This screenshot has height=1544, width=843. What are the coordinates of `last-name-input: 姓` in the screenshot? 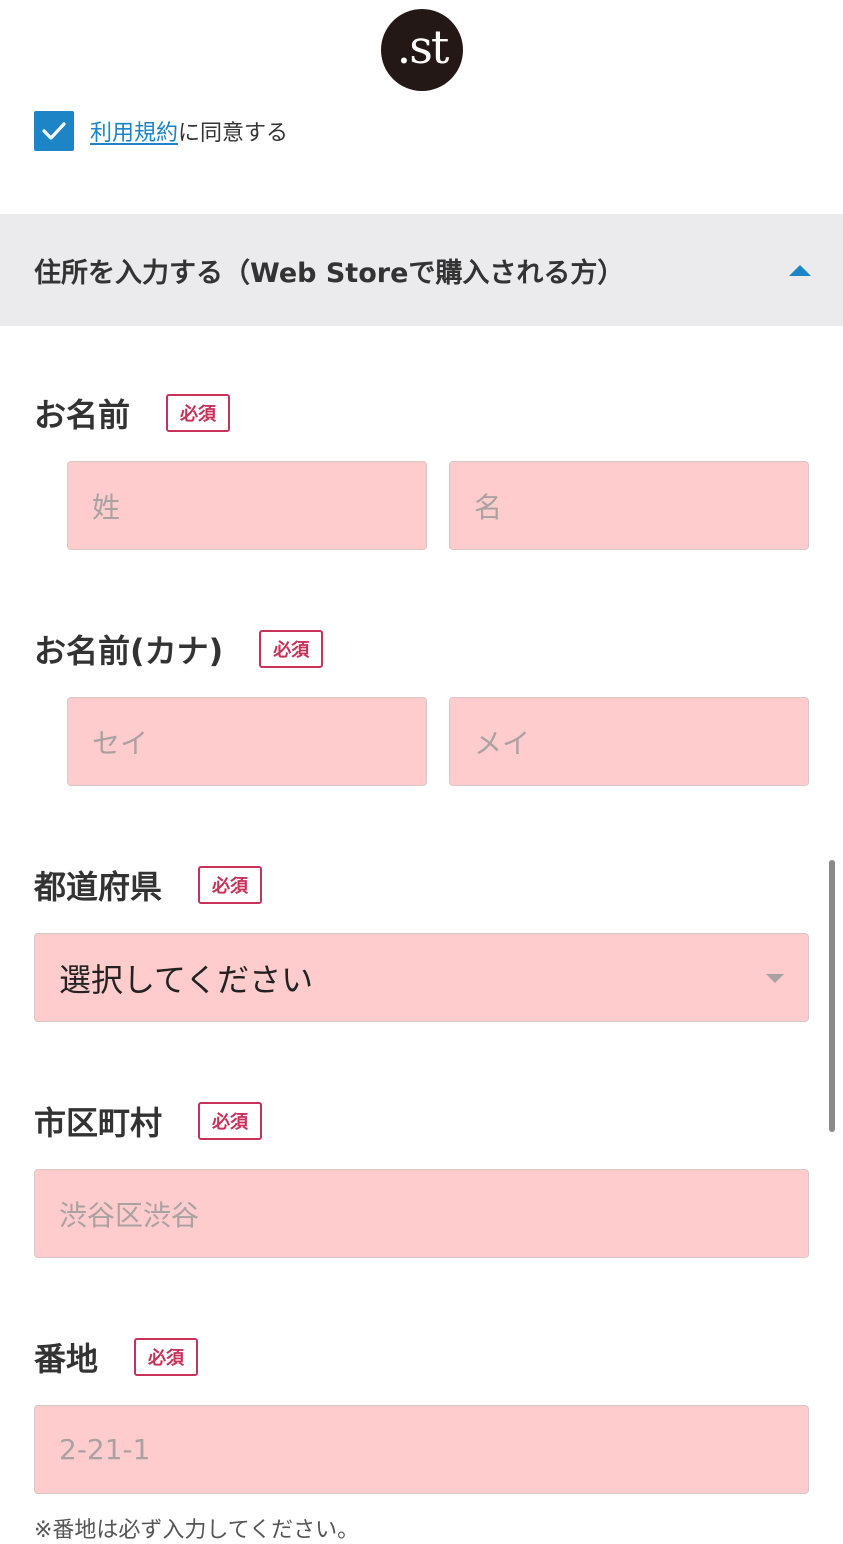 It's located at (247, 505).